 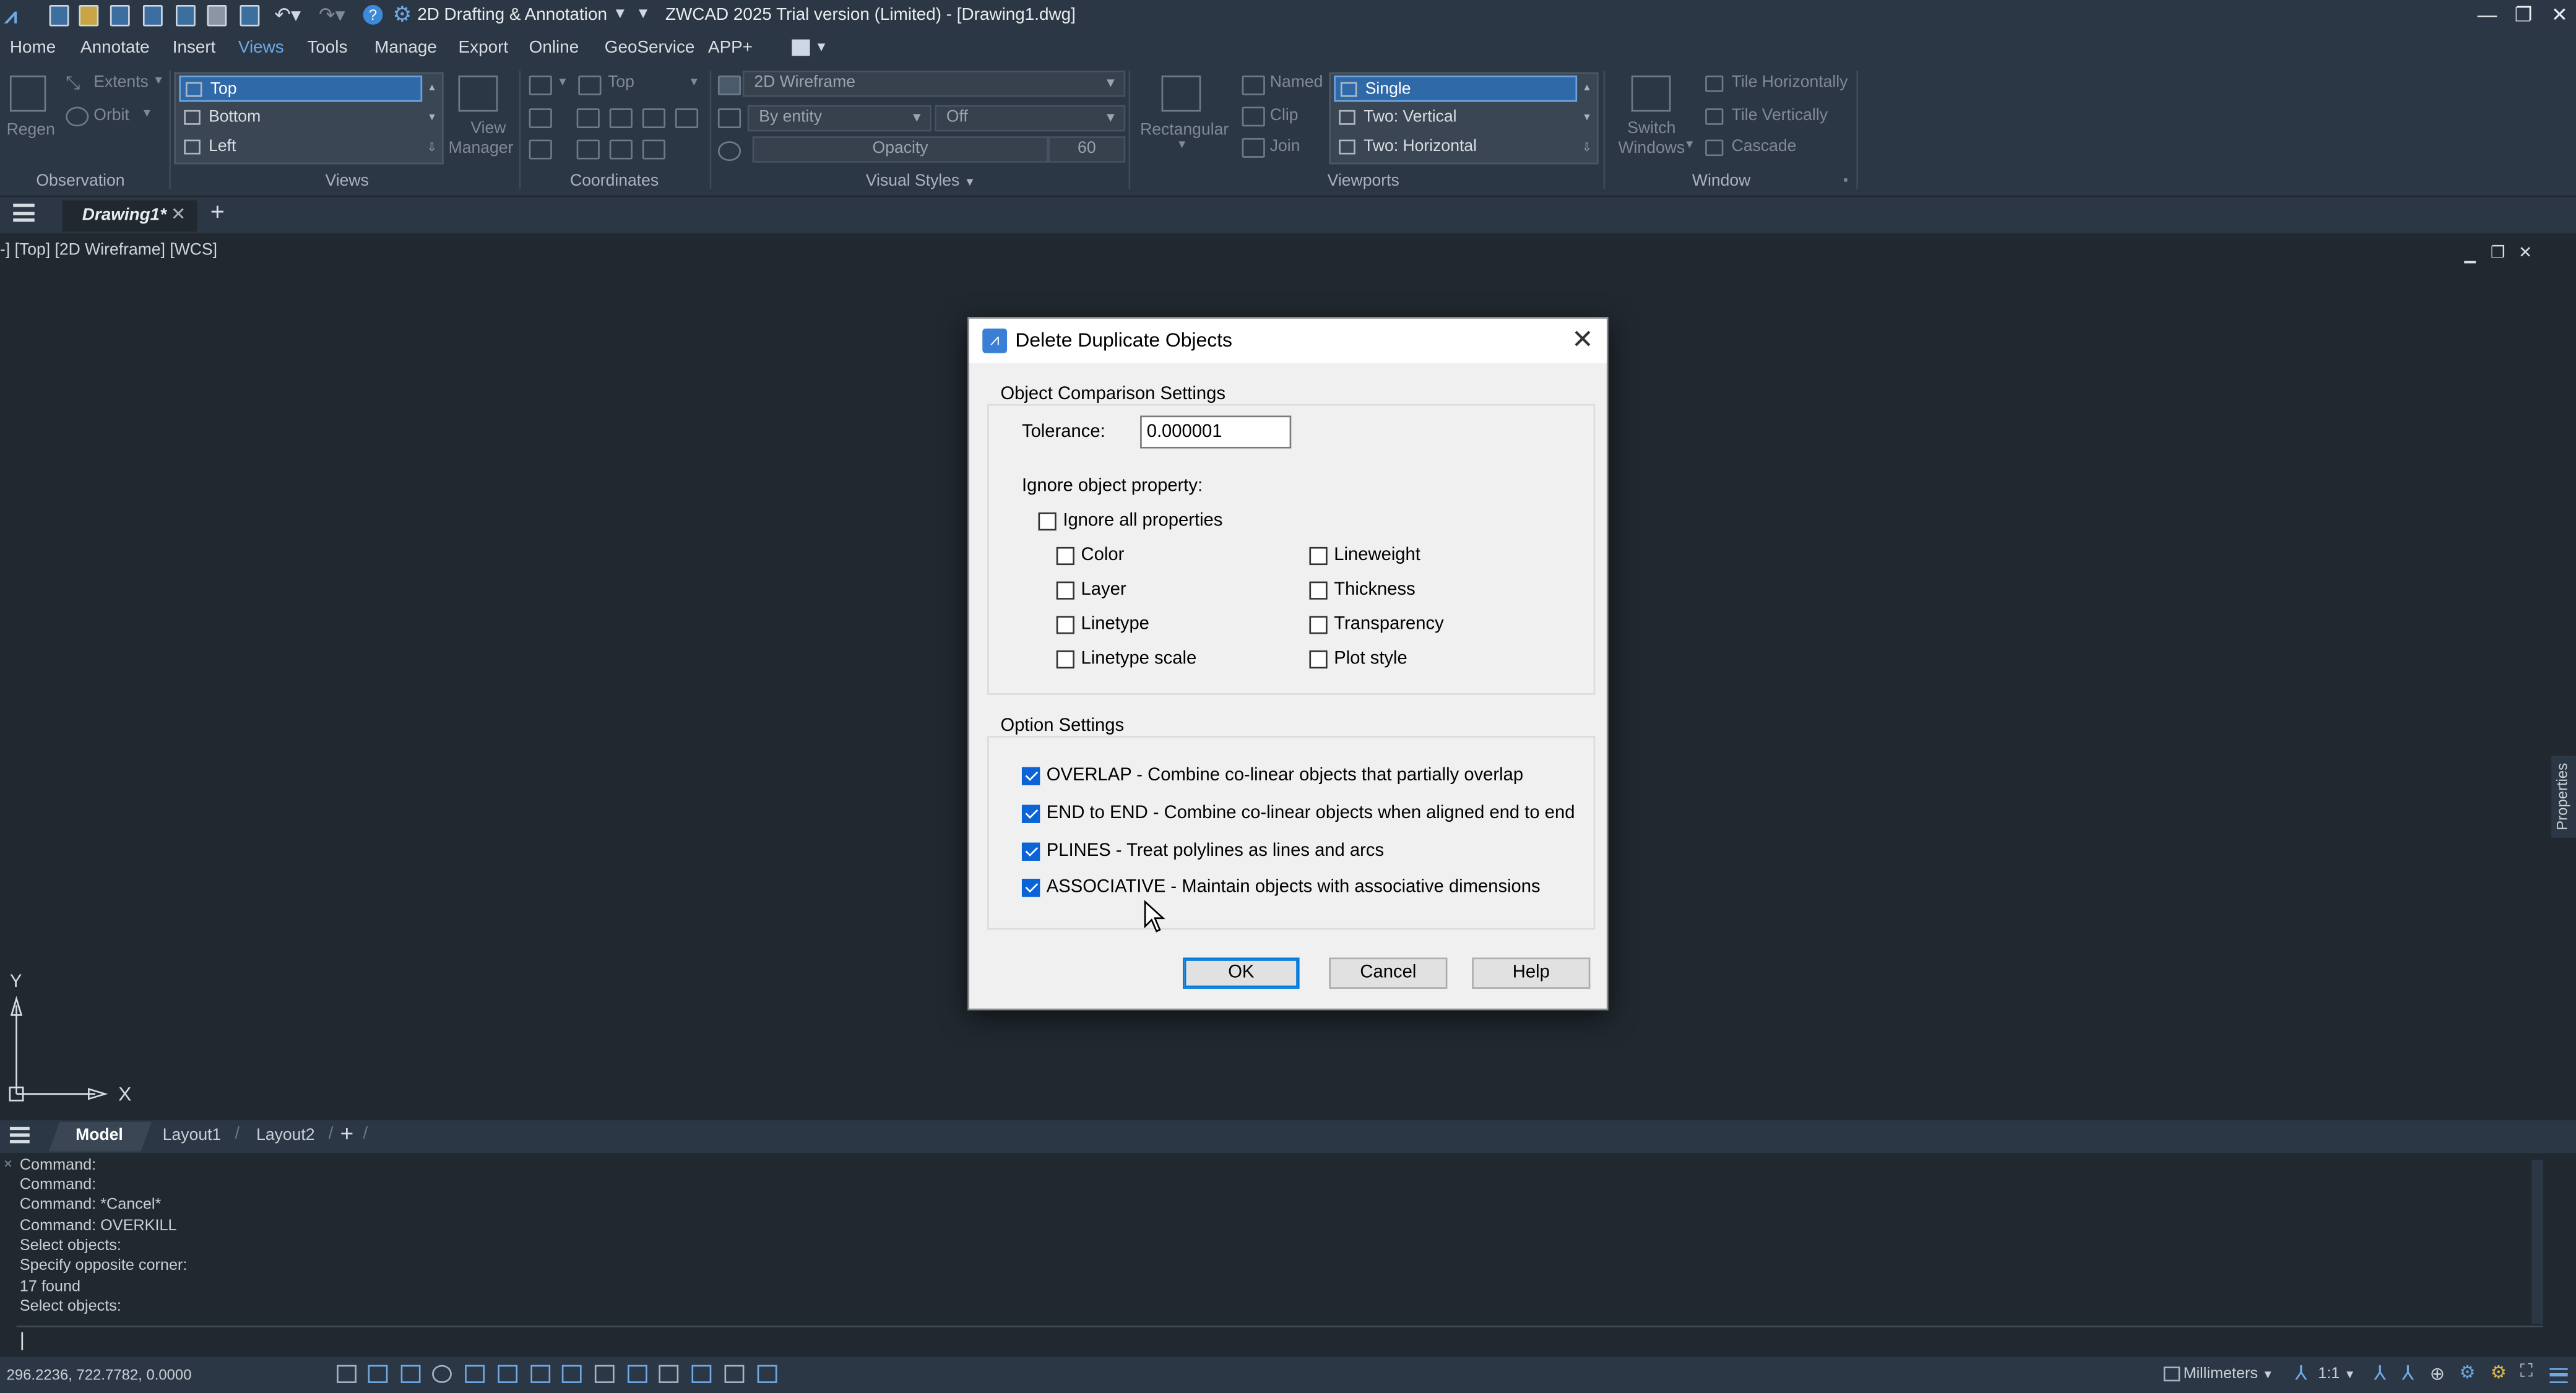 What do you see at coordinates (1587, 148) in the screenshot?
I see `viewport-expand-icon: ⇩` at bounding box center [1587, 148].